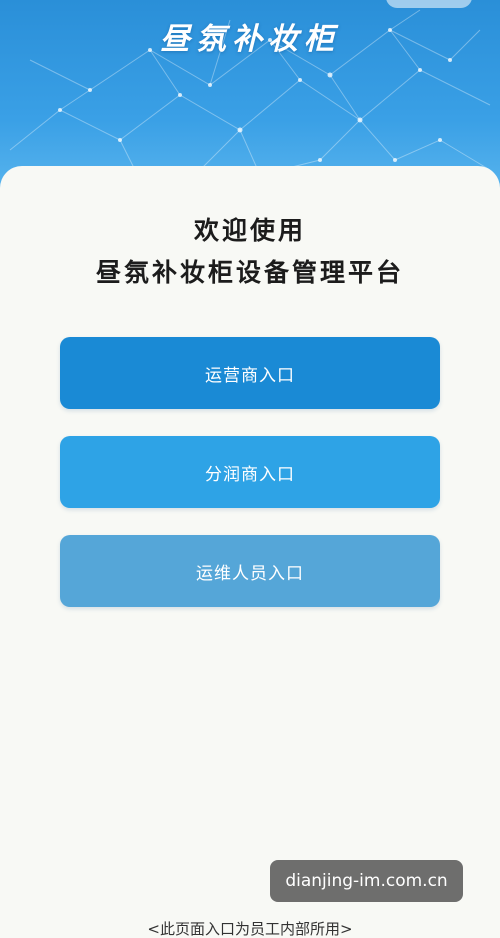  Describe the element at coordinates (429, 4) in the screenshot. I see `top-pill-button` at that location.